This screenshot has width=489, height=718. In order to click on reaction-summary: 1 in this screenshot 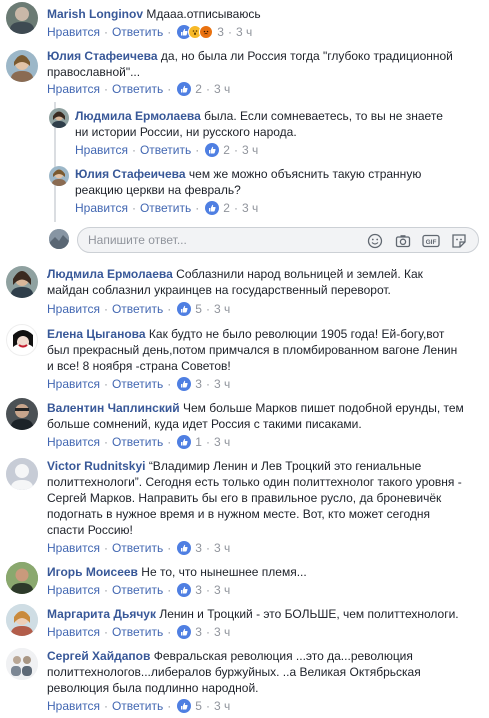, I will do `click(189, 442)`.